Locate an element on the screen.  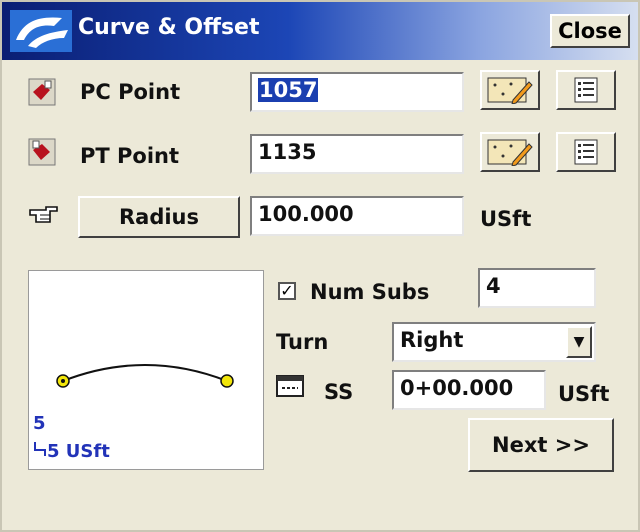
station-icon is located at coordinates (290, 386).